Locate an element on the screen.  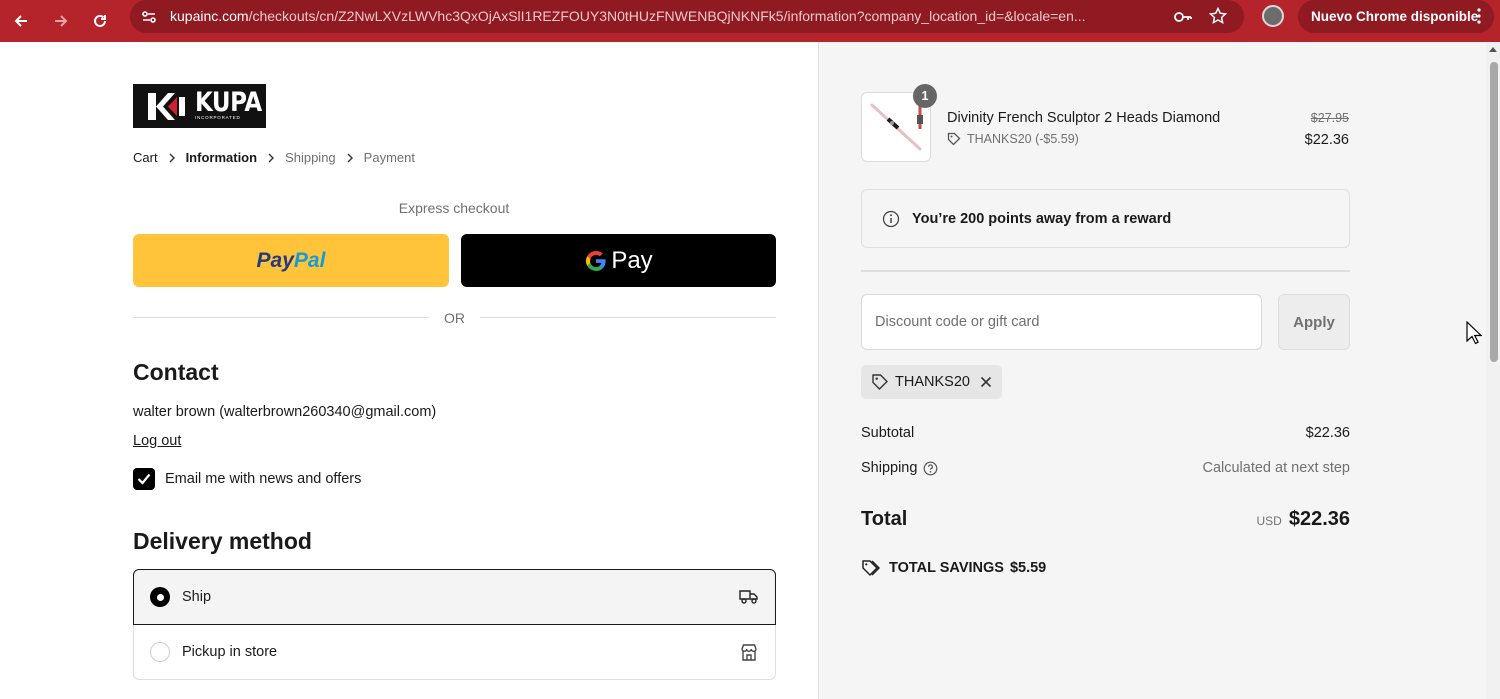
delivery-option-ship: Ship is located at coordinates (454, 597).